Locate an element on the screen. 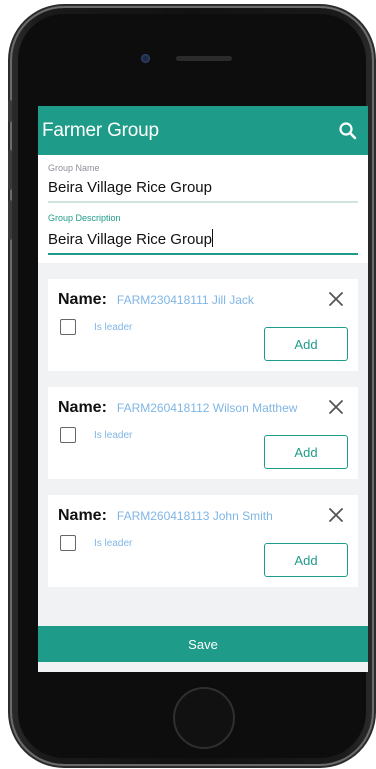 The height and width of the screenshot is (769, 376). save-button: Save is located at coordinates (203, 644).